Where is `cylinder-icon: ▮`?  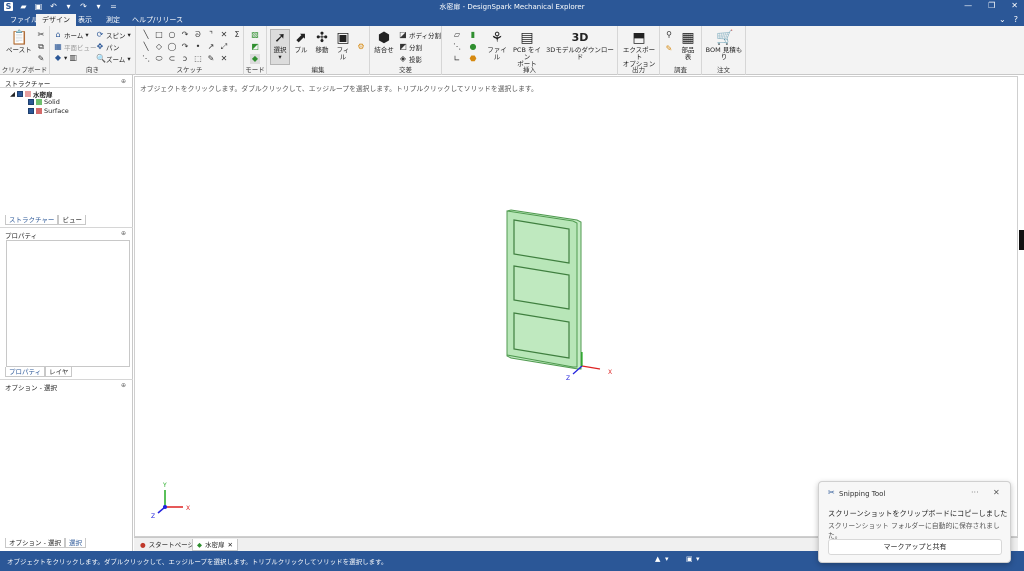
cylinder-icon: ▮ is located at coordinates (473, 35).